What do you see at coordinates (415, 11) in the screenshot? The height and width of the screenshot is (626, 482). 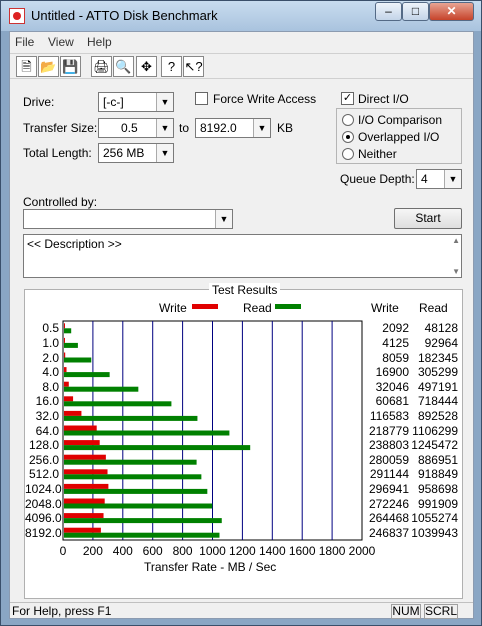 I see `maximize-button: □` at bounding box center [415, 11].